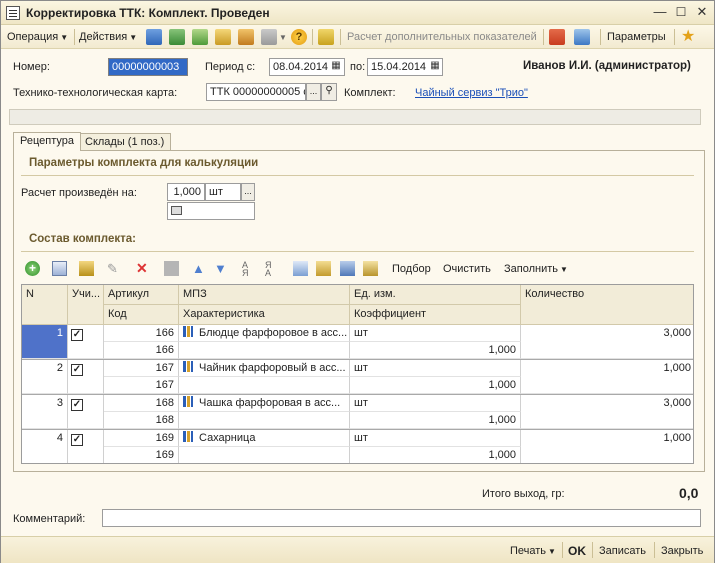  Describe the element at coordinates (59, 268) in the screenshot. I see `copy-row-icon` at that location.